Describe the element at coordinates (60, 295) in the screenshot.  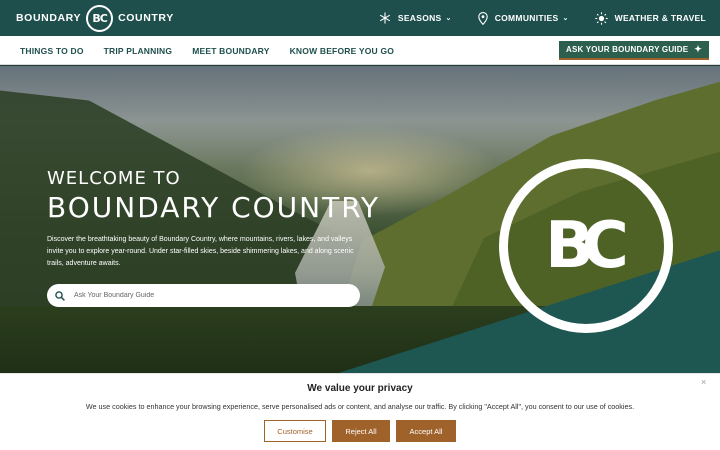
I see `search-icon` at that location.